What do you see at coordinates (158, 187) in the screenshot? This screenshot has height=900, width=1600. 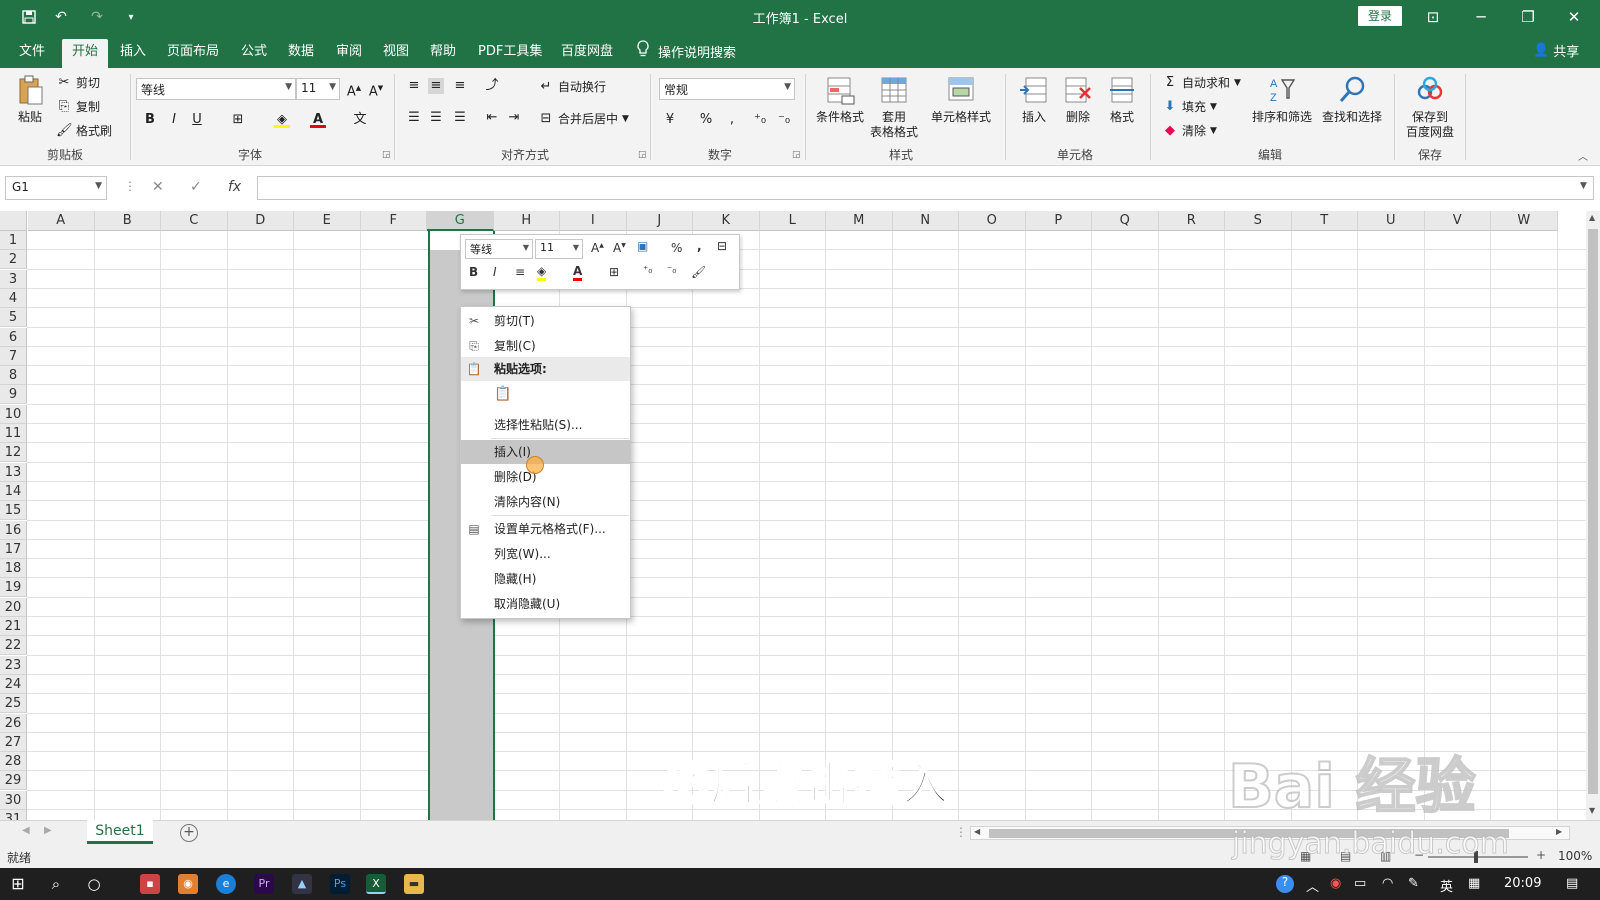 I see `cancel-icon: ✕` at bounding box center [158, 187].